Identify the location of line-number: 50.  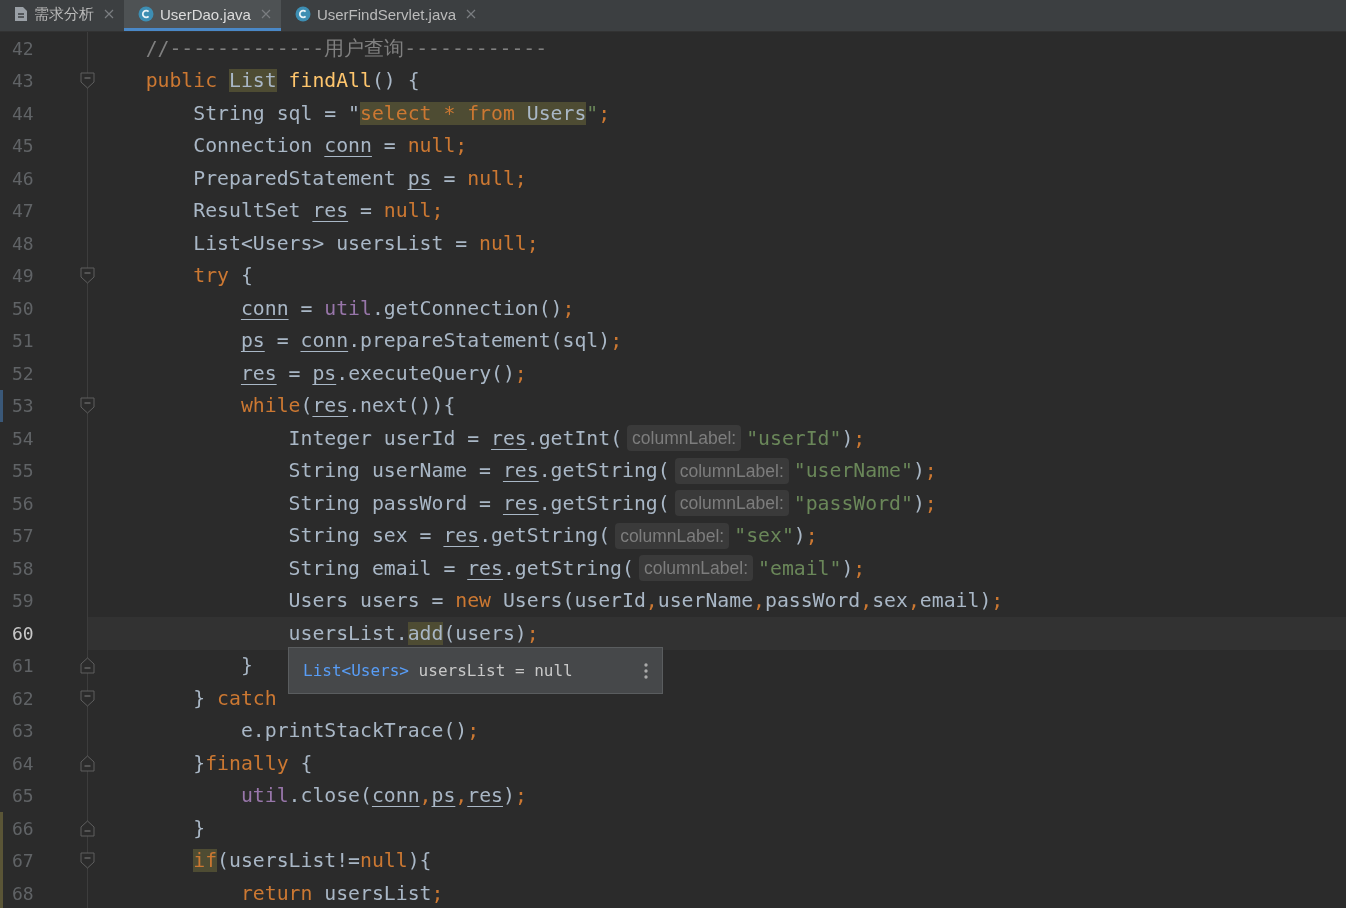
(23, 308).